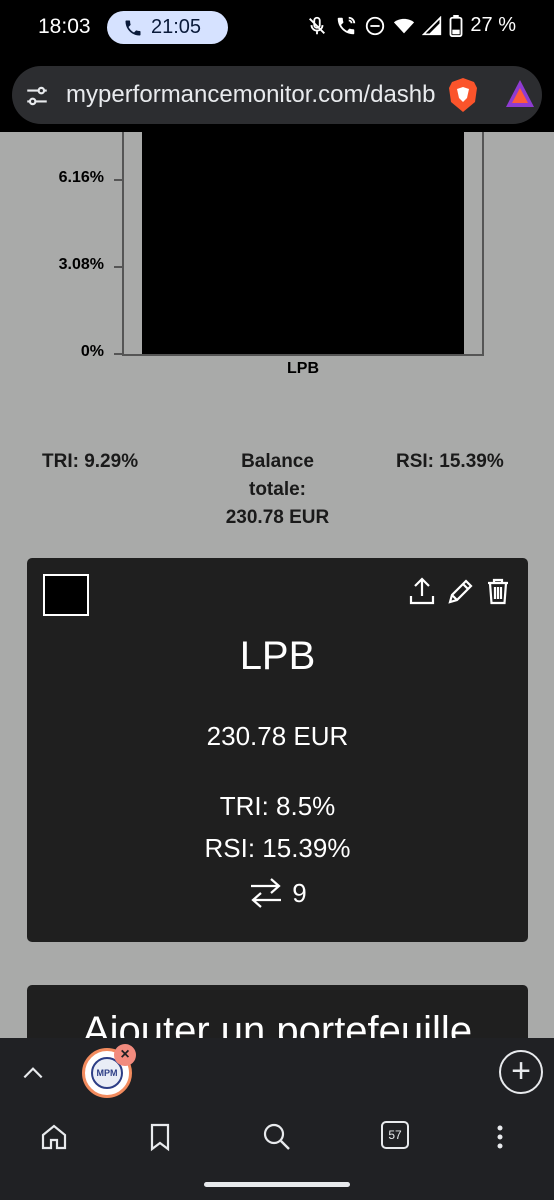 This screenshot has width=554, height=1200. I want to click on new-tab-button: +, so click(521, 1072).